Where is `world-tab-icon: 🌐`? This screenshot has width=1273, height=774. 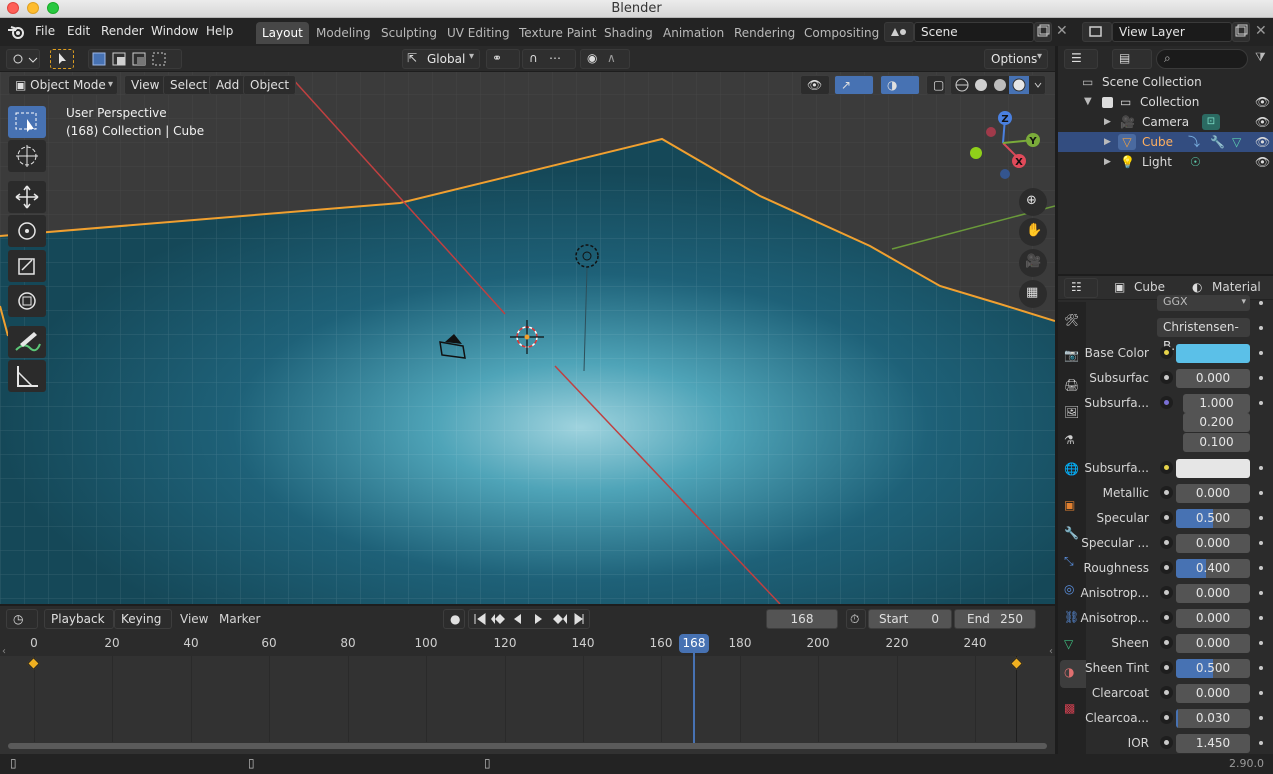 world-tab-icon: 🌐 is located at coordinates (1073, 471).